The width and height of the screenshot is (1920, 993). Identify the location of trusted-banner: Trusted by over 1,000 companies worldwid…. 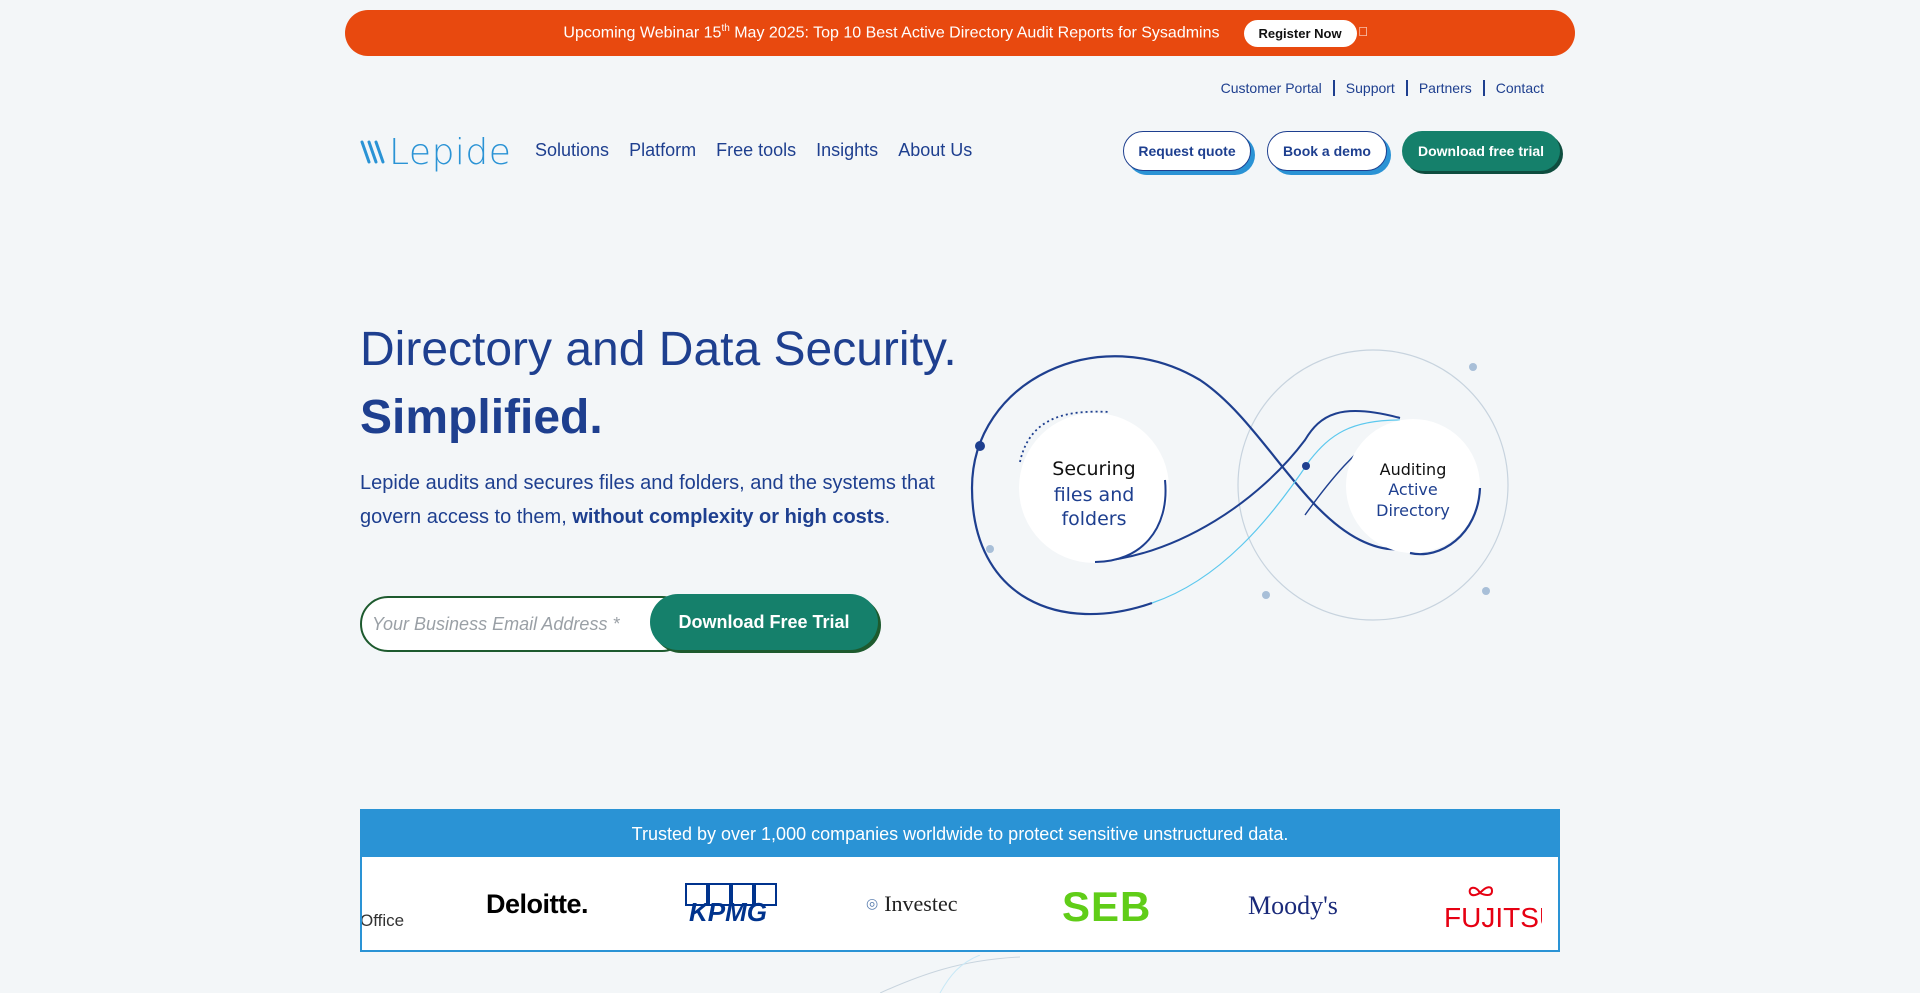
(960, 834).